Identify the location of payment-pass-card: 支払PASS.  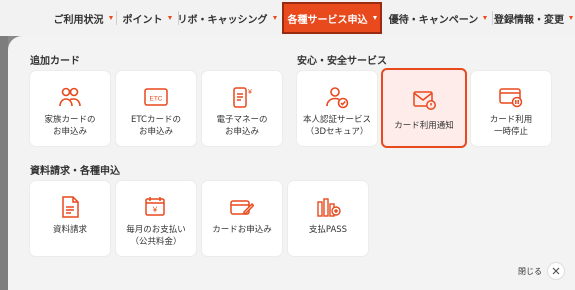
(328, 218).